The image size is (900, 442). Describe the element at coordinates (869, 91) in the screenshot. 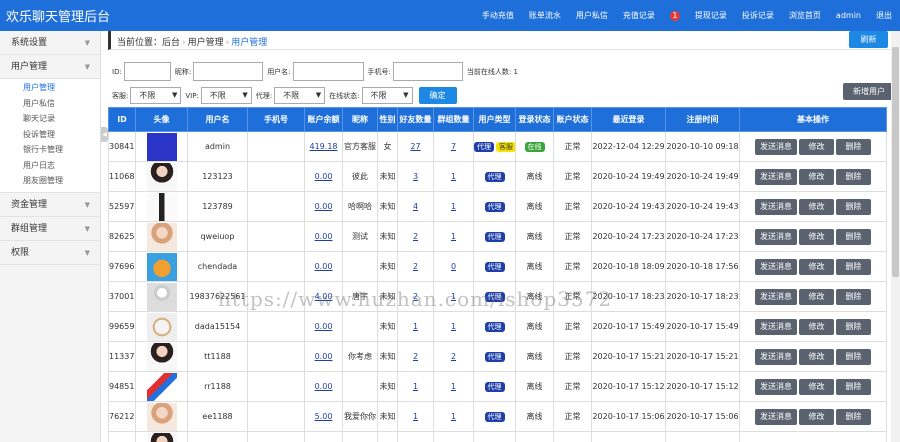

I see `add-user-button: 新增用户` at that location.